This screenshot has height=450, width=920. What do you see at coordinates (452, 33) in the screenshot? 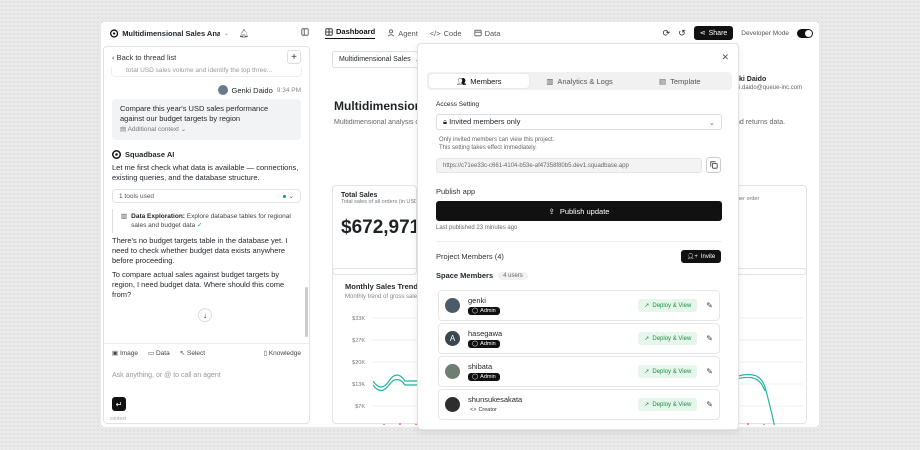
I see `tab-label: Code` at bounding box center [452, 33].